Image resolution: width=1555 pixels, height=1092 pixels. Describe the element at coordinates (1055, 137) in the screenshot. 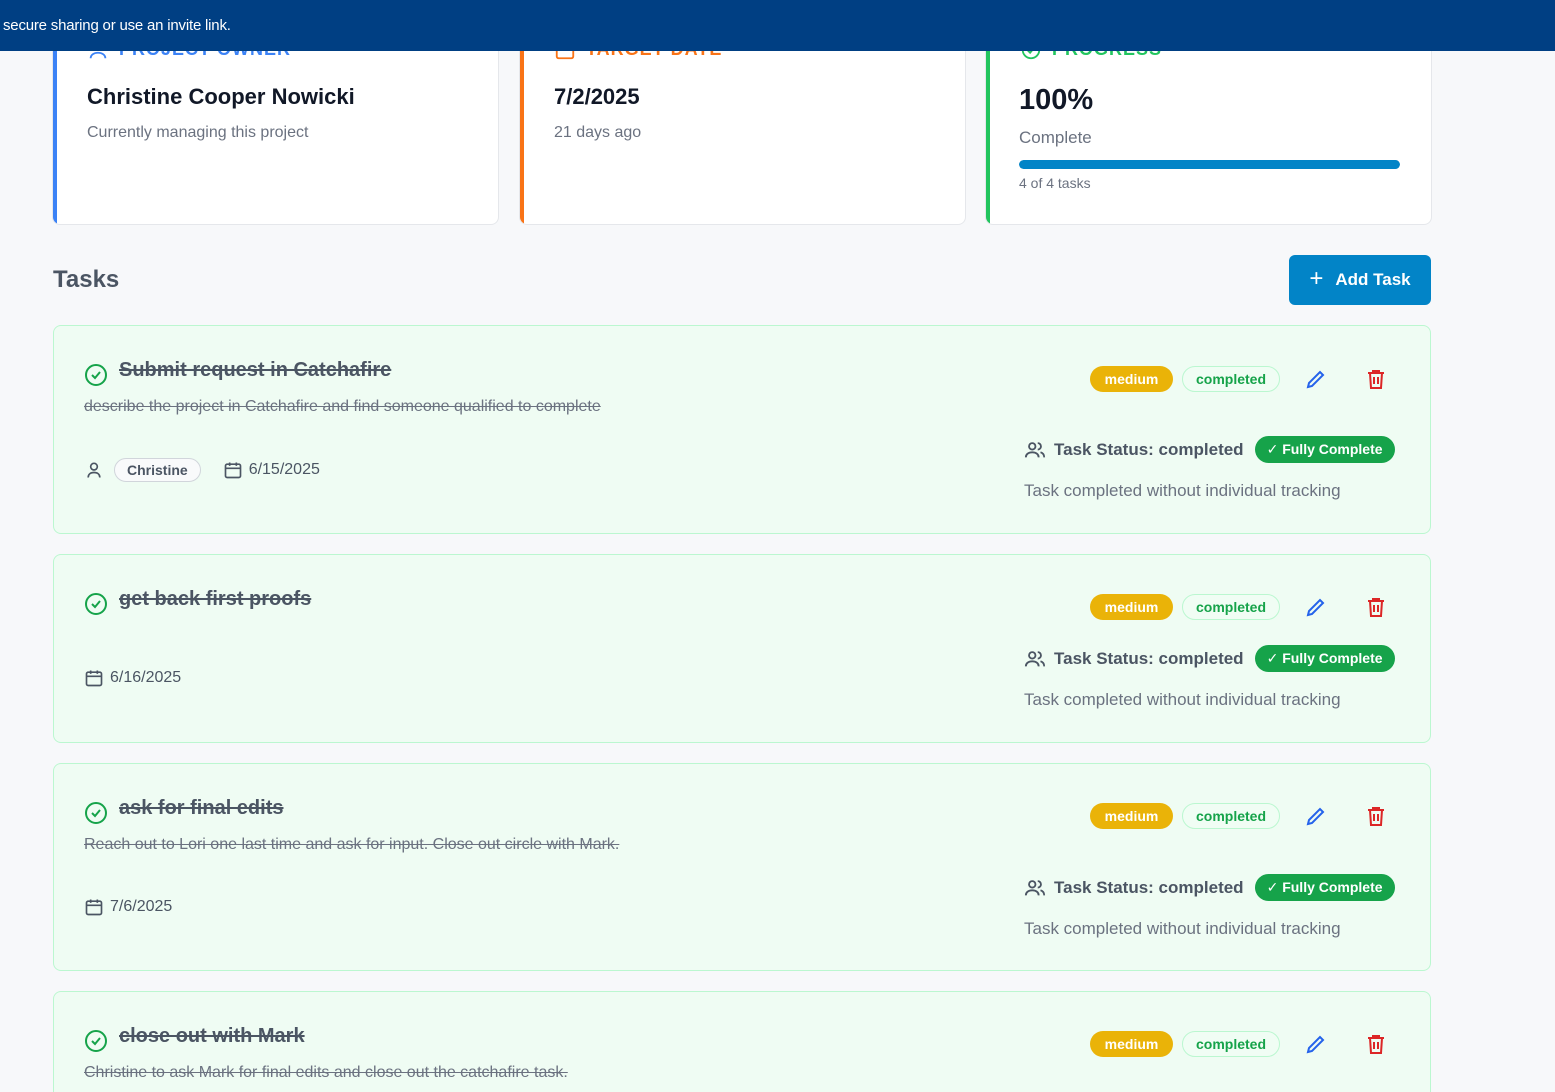

I see `progress-complete-label: Complete` at that location.